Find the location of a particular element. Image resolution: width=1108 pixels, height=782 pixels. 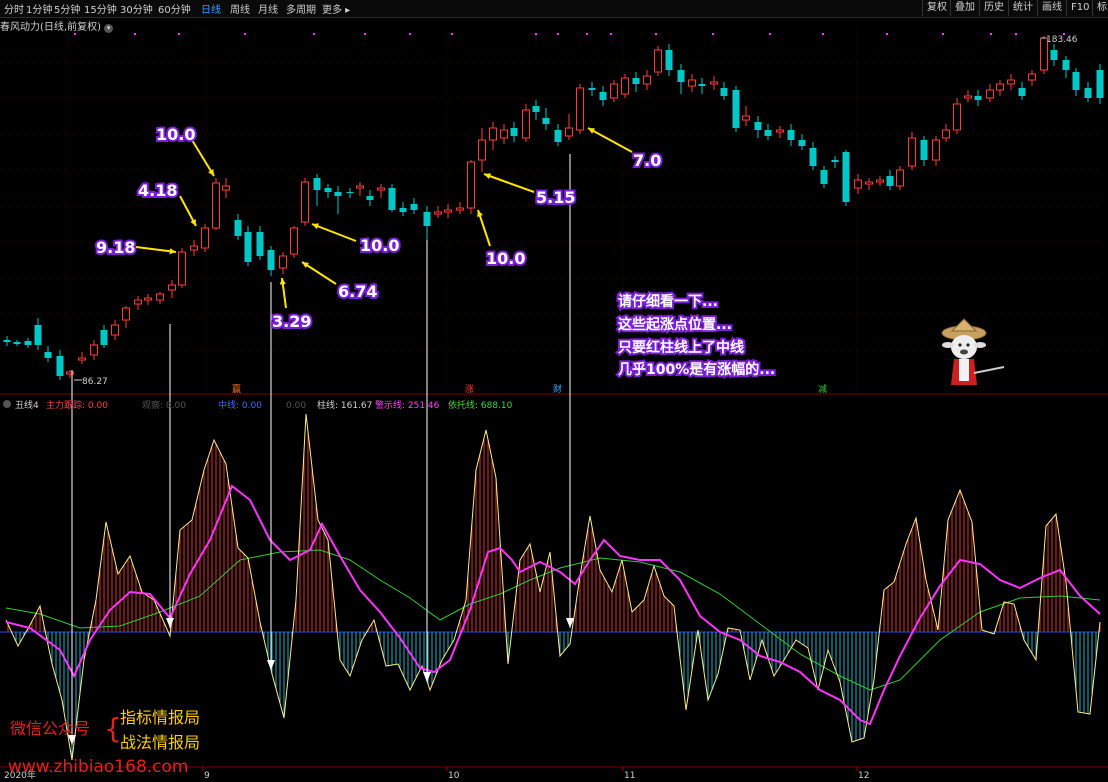

annotation-label: 6.74 is located at coordinates (357, 291).